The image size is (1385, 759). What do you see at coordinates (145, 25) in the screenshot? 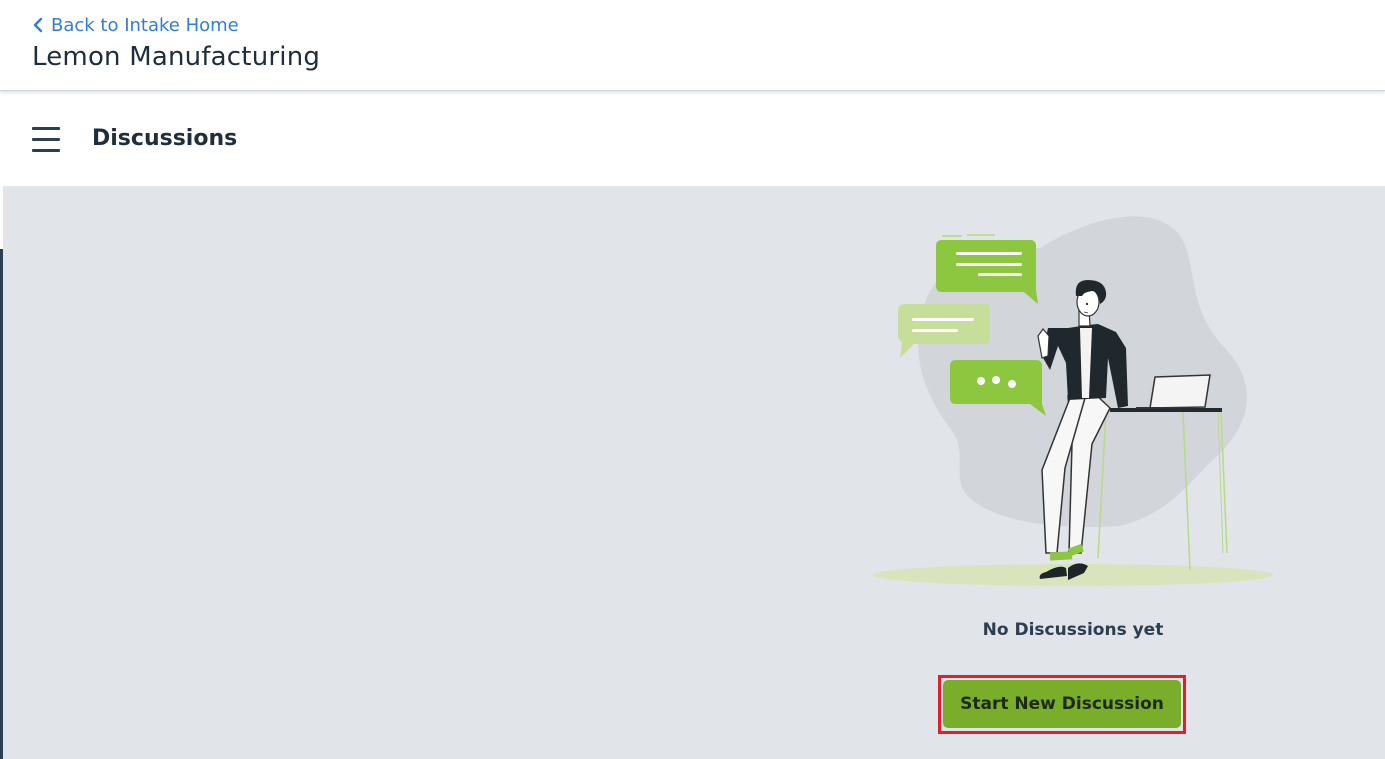
I see `back-link-label: Back to Intake Home` at bounding box center [145, 25].